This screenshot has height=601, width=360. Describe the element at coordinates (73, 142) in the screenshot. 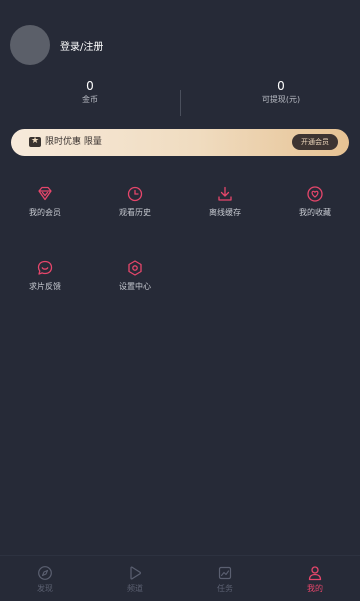

I see `vip-promo-text: 限时优惠 限量` at that location.